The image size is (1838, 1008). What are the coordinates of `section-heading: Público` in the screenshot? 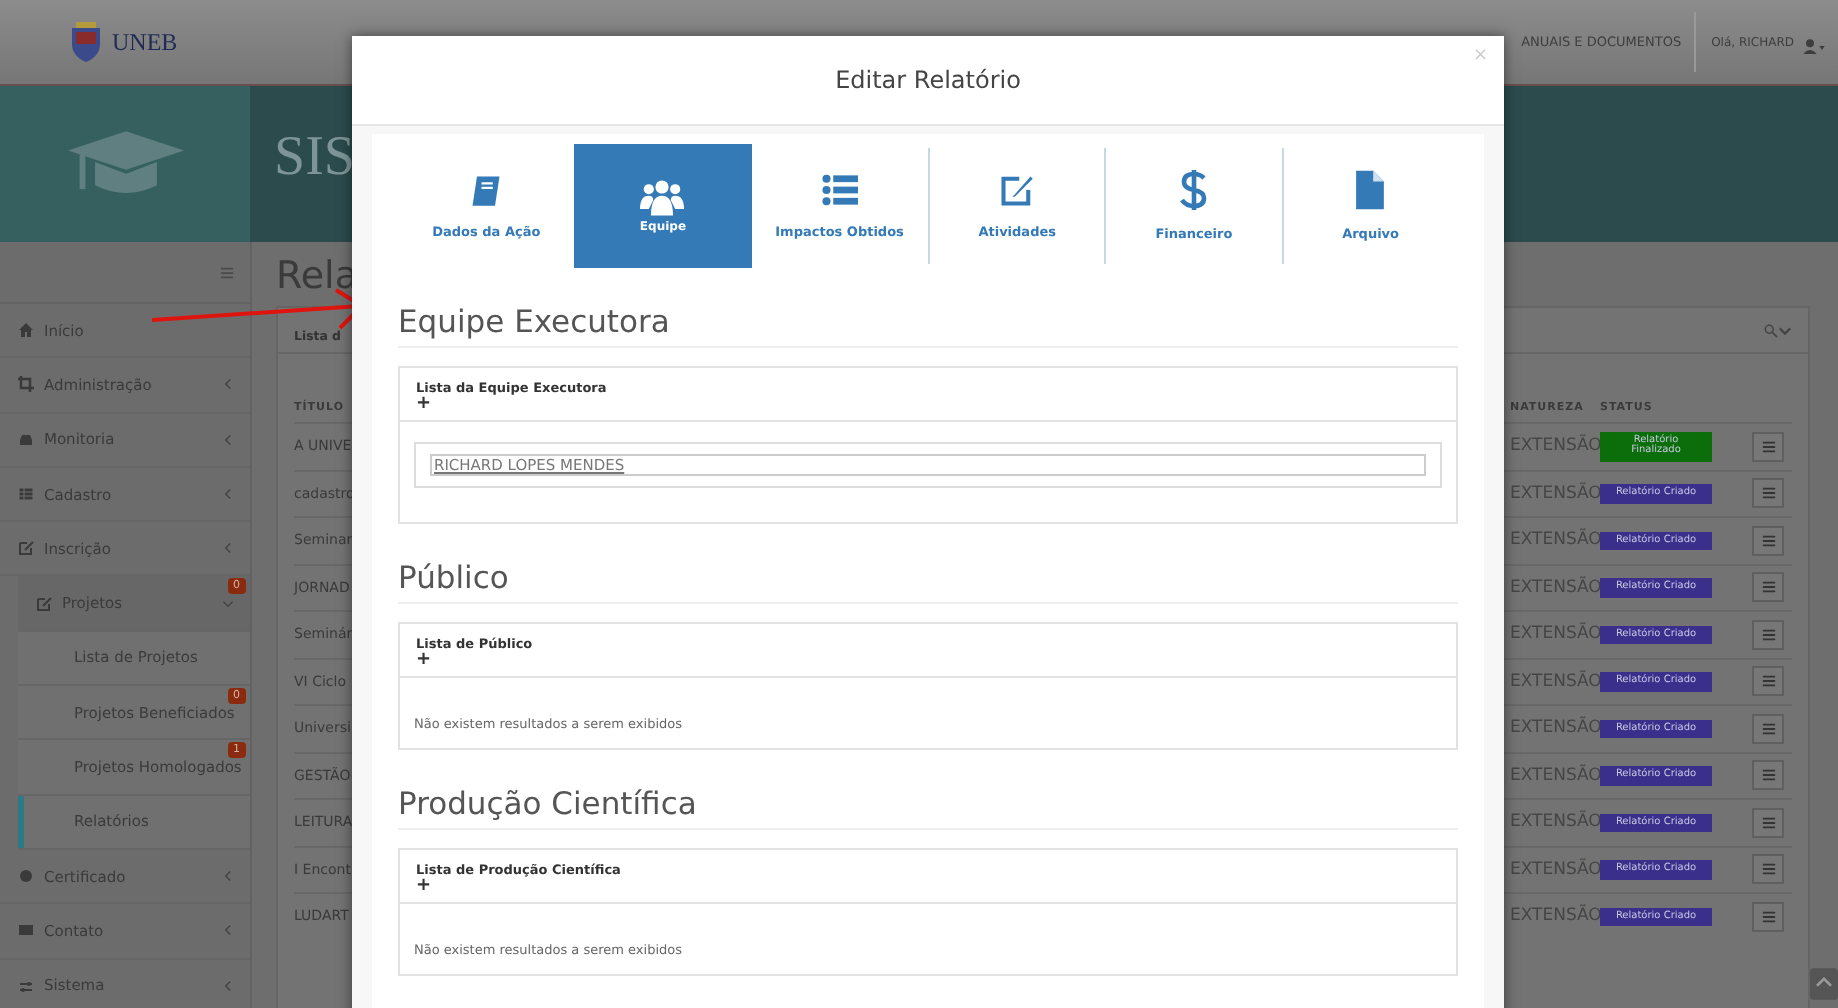 It's located at (928, 582).